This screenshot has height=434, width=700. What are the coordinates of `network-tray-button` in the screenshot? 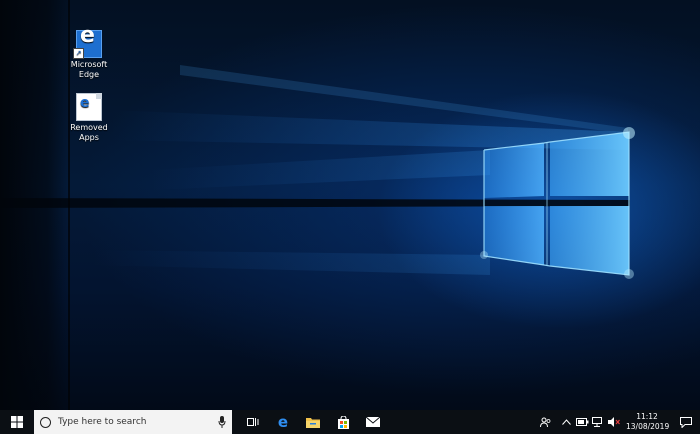 It's located at (598, 422).